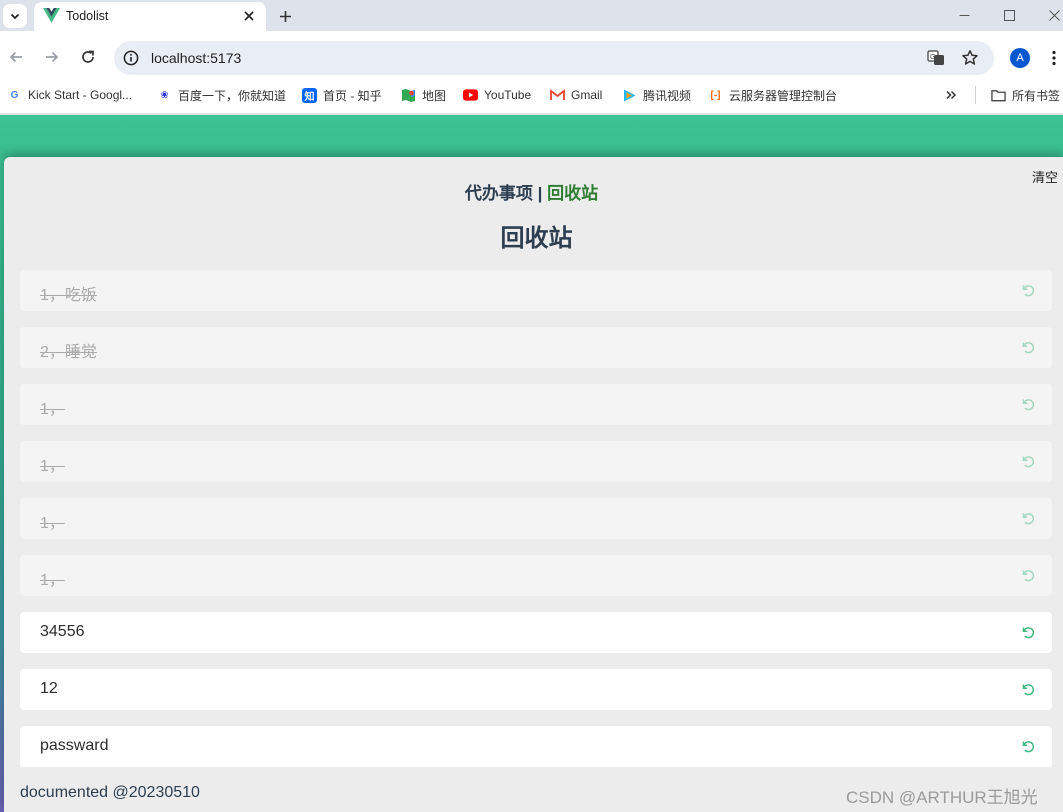 The image size is (1063, 812). I want to click on close-window-button, so click(1052, 15).